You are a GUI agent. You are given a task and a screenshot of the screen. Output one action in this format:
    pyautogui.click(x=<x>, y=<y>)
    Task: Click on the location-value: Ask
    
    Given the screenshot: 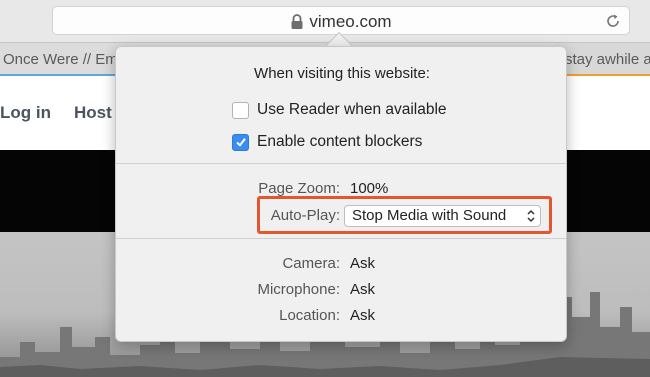 What is the action you would take?
    pyautogui.click(x=362, y=315)
    